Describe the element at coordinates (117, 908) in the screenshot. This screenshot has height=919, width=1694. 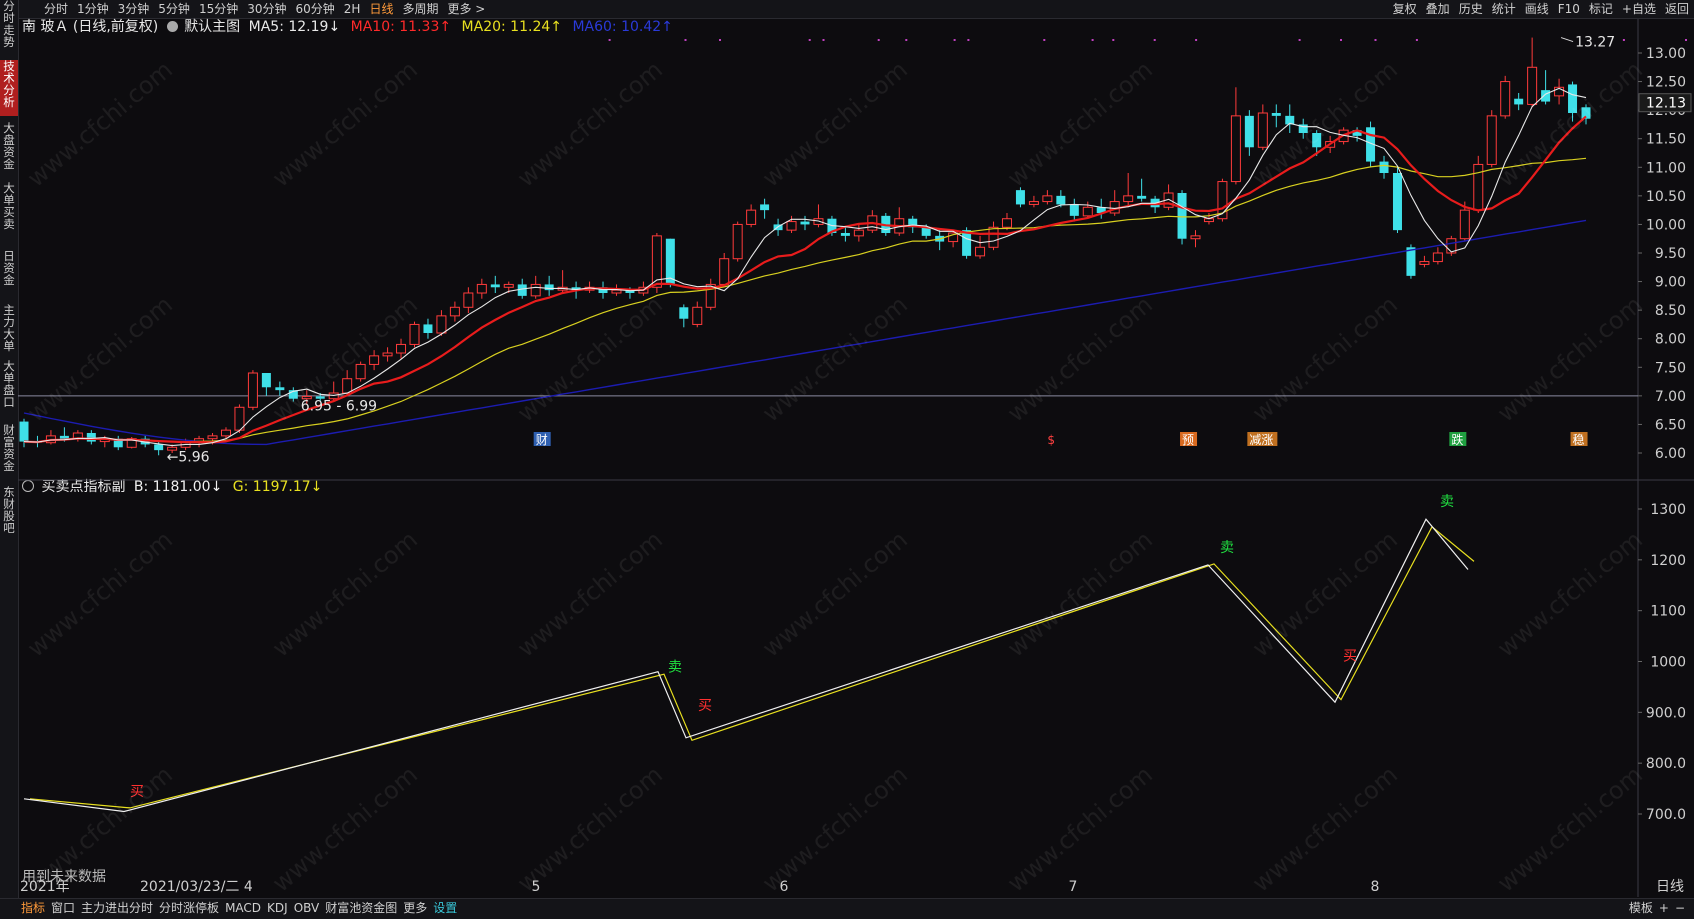
I see `bottom-tab-2: 主力进出分时` at that location.